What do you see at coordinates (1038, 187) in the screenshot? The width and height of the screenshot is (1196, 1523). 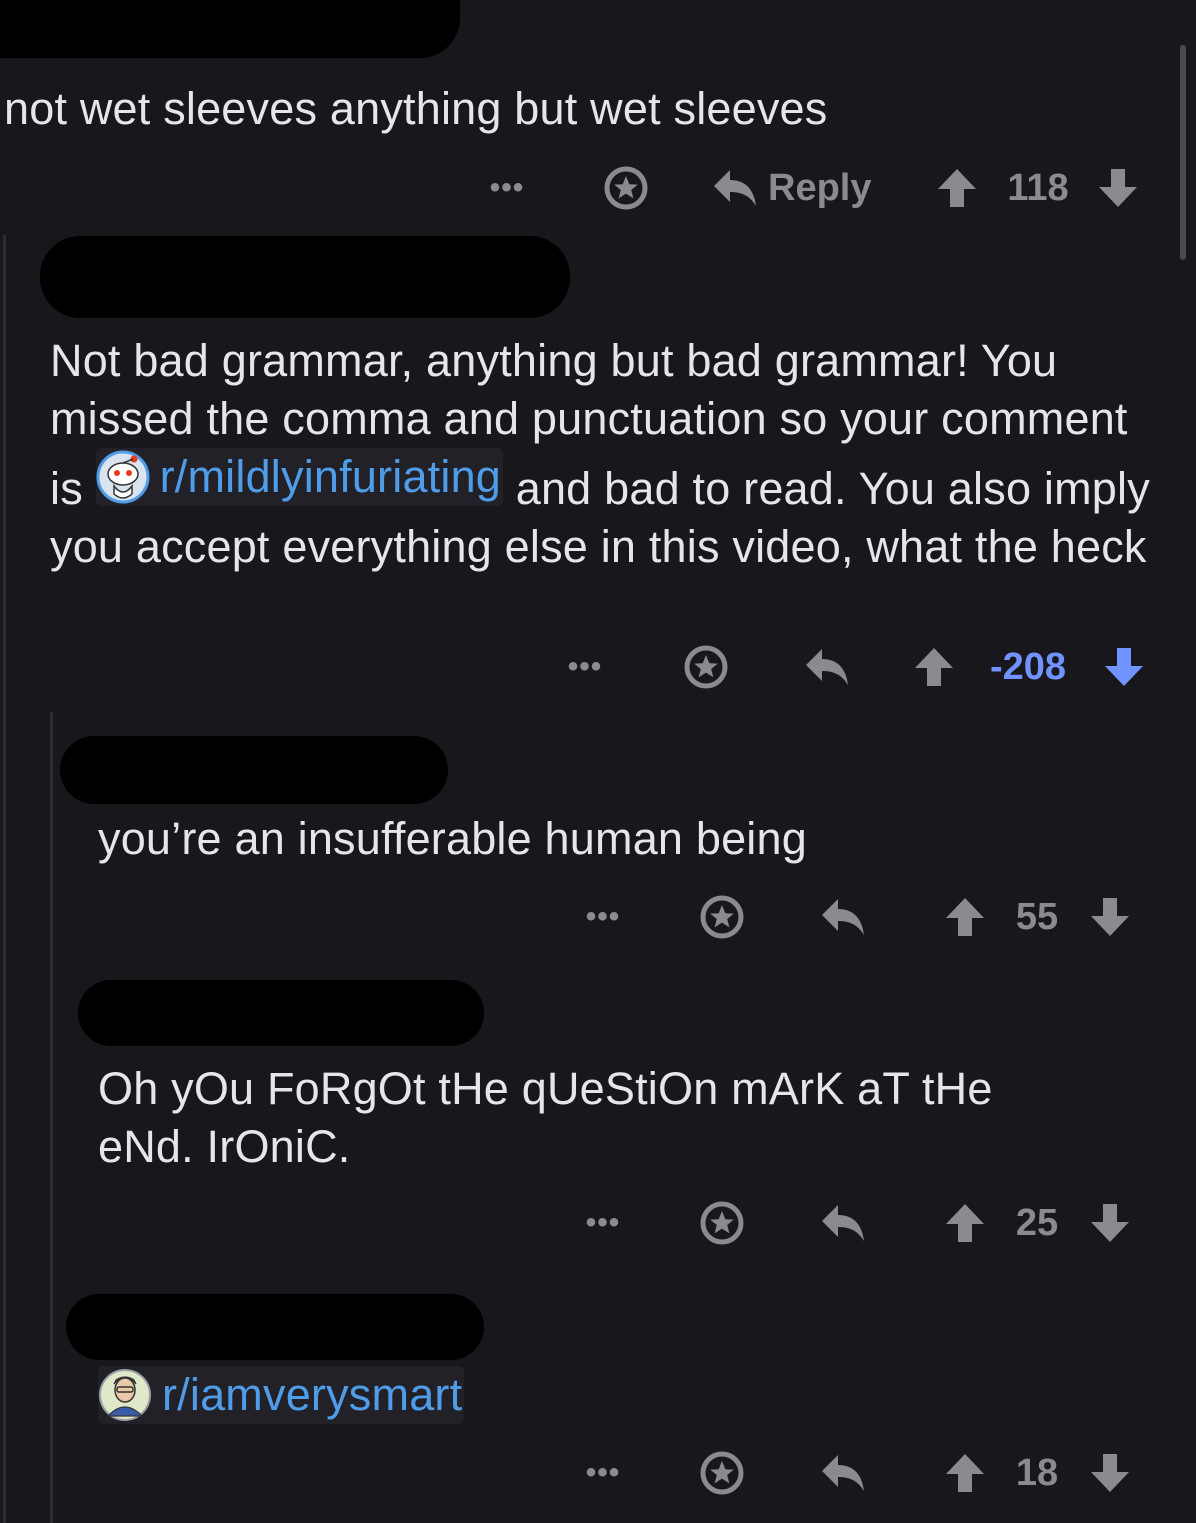 I see `score: 118` at bounding box center [1038, 187].